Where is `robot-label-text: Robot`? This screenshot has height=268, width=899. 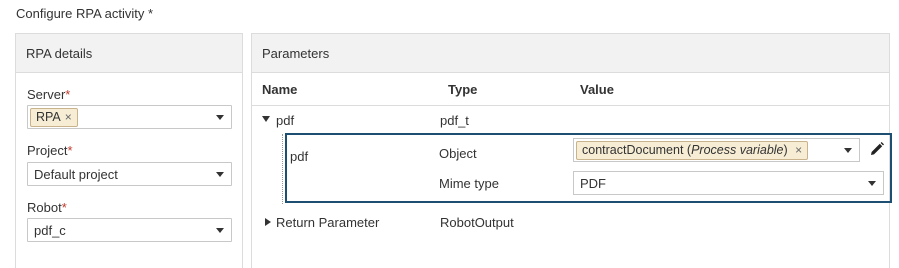 robot-label-text: Robot is located at coordinates (44, 207).